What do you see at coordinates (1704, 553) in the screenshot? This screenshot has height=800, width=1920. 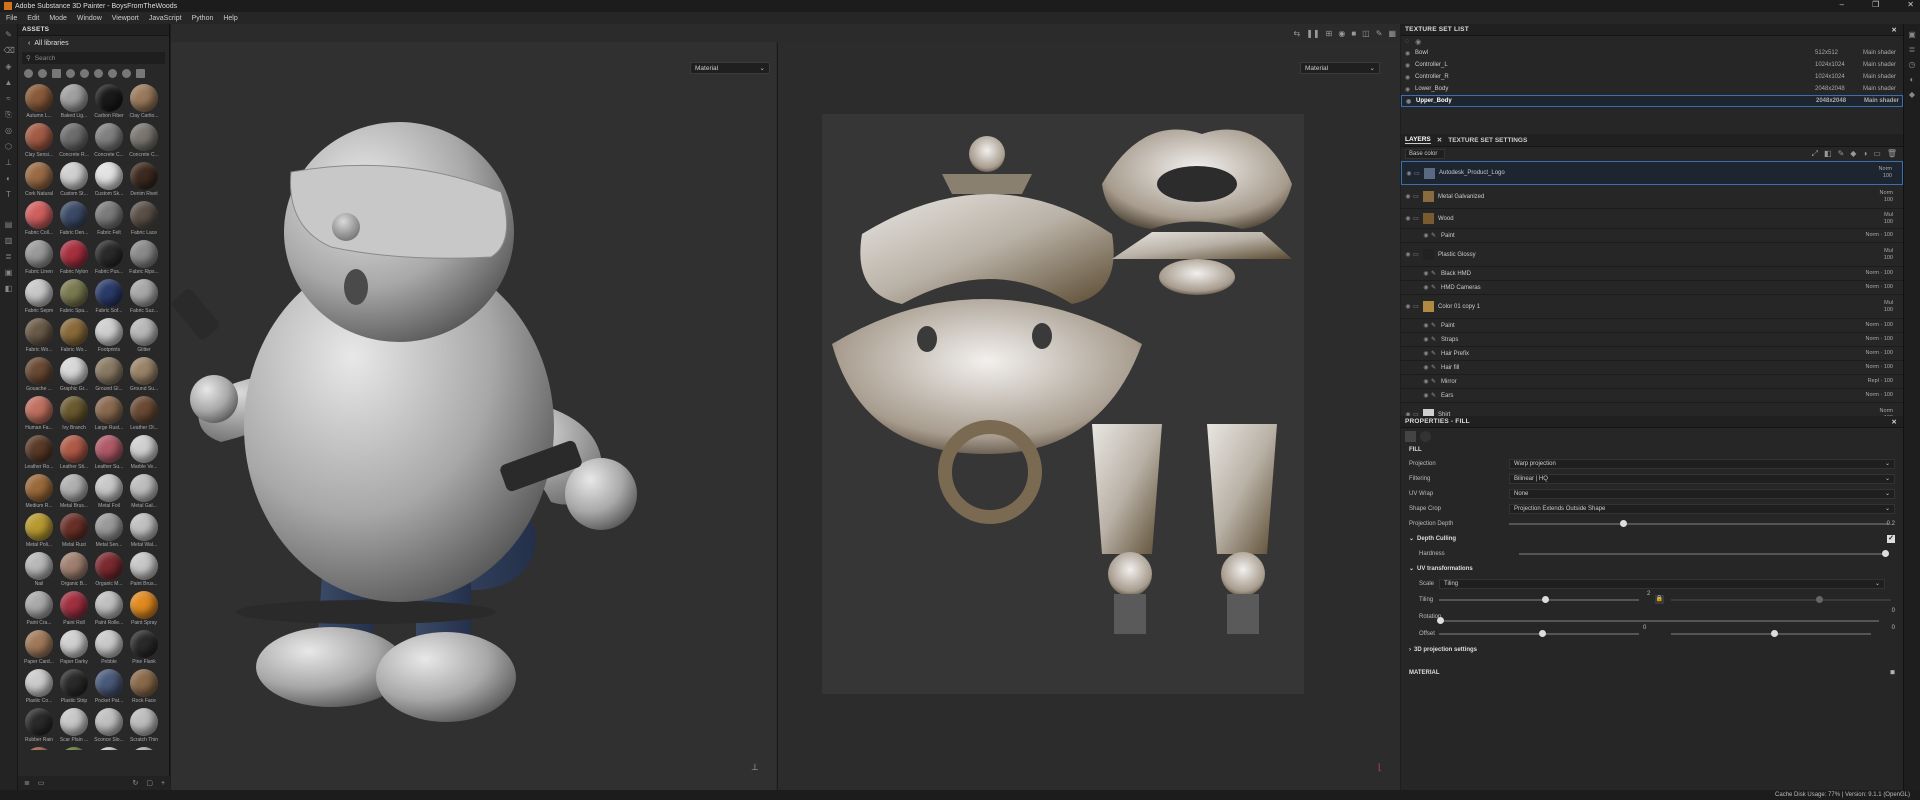 I see `hardness-slider` at bounding box center [1704, 553].